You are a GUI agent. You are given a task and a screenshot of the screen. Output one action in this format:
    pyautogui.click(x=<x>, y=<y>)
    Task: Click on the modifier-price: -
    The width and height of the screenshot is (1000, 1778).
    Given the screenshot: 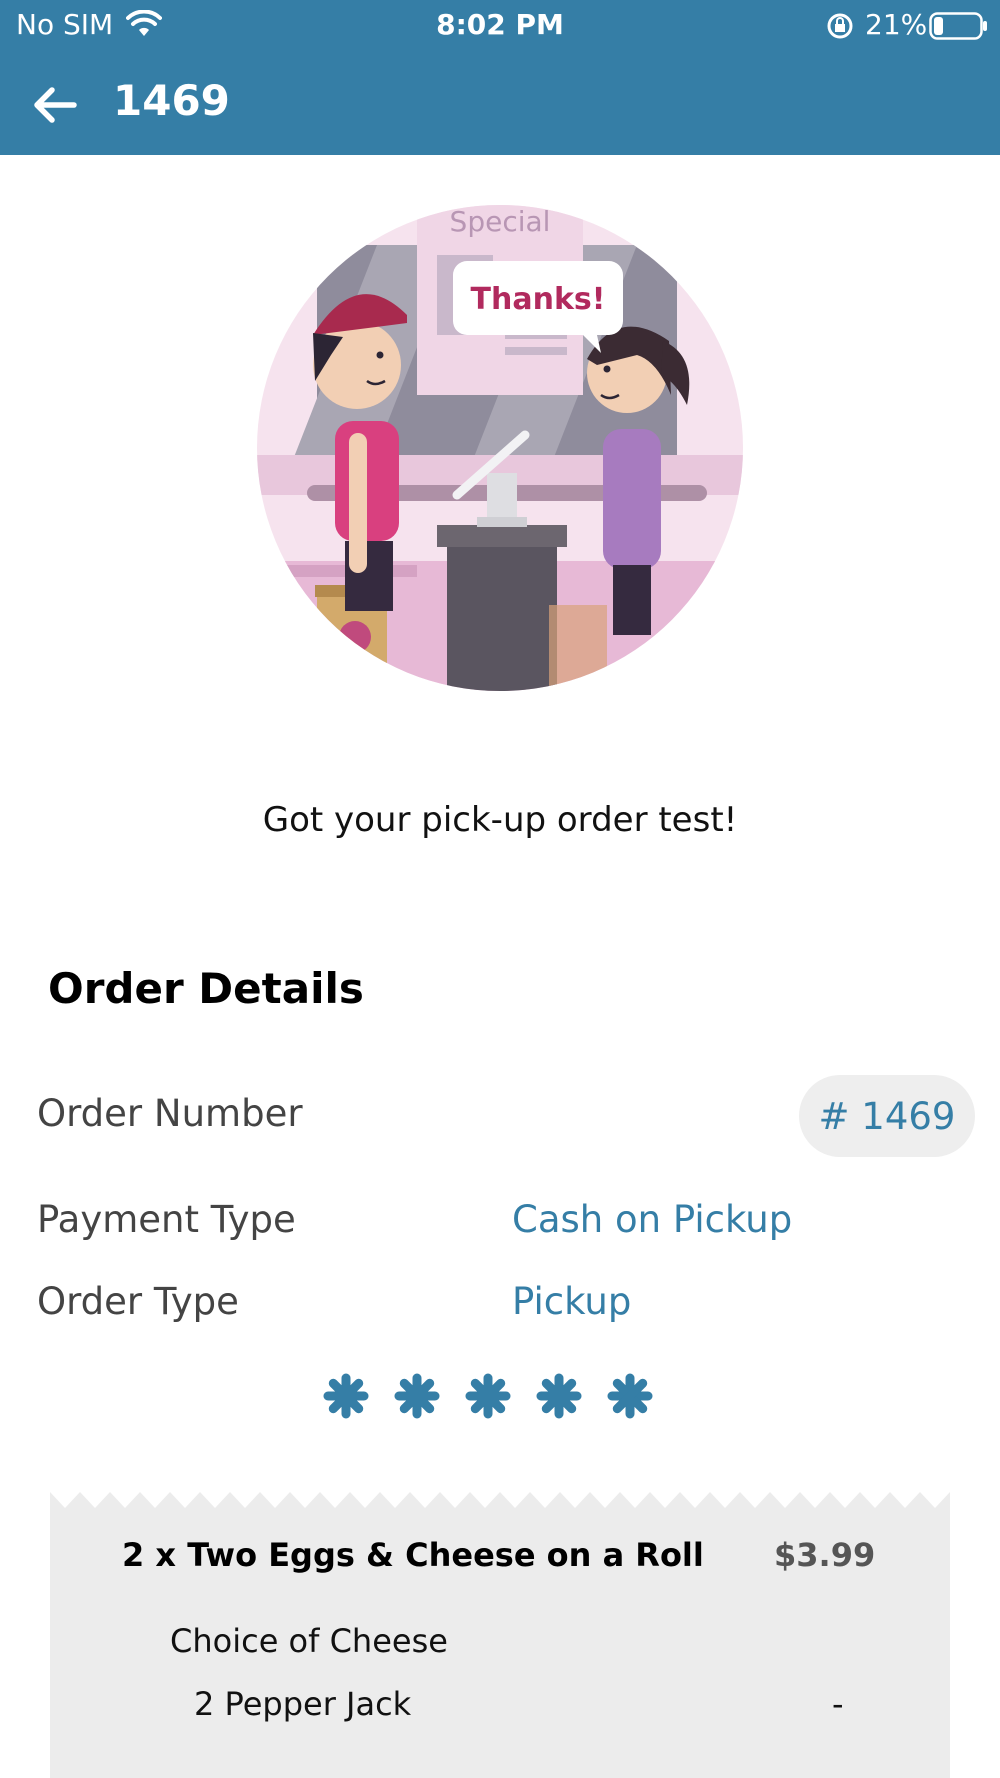 What is the action you would take?
    pyautogui.click(x=838, y=1704)
    